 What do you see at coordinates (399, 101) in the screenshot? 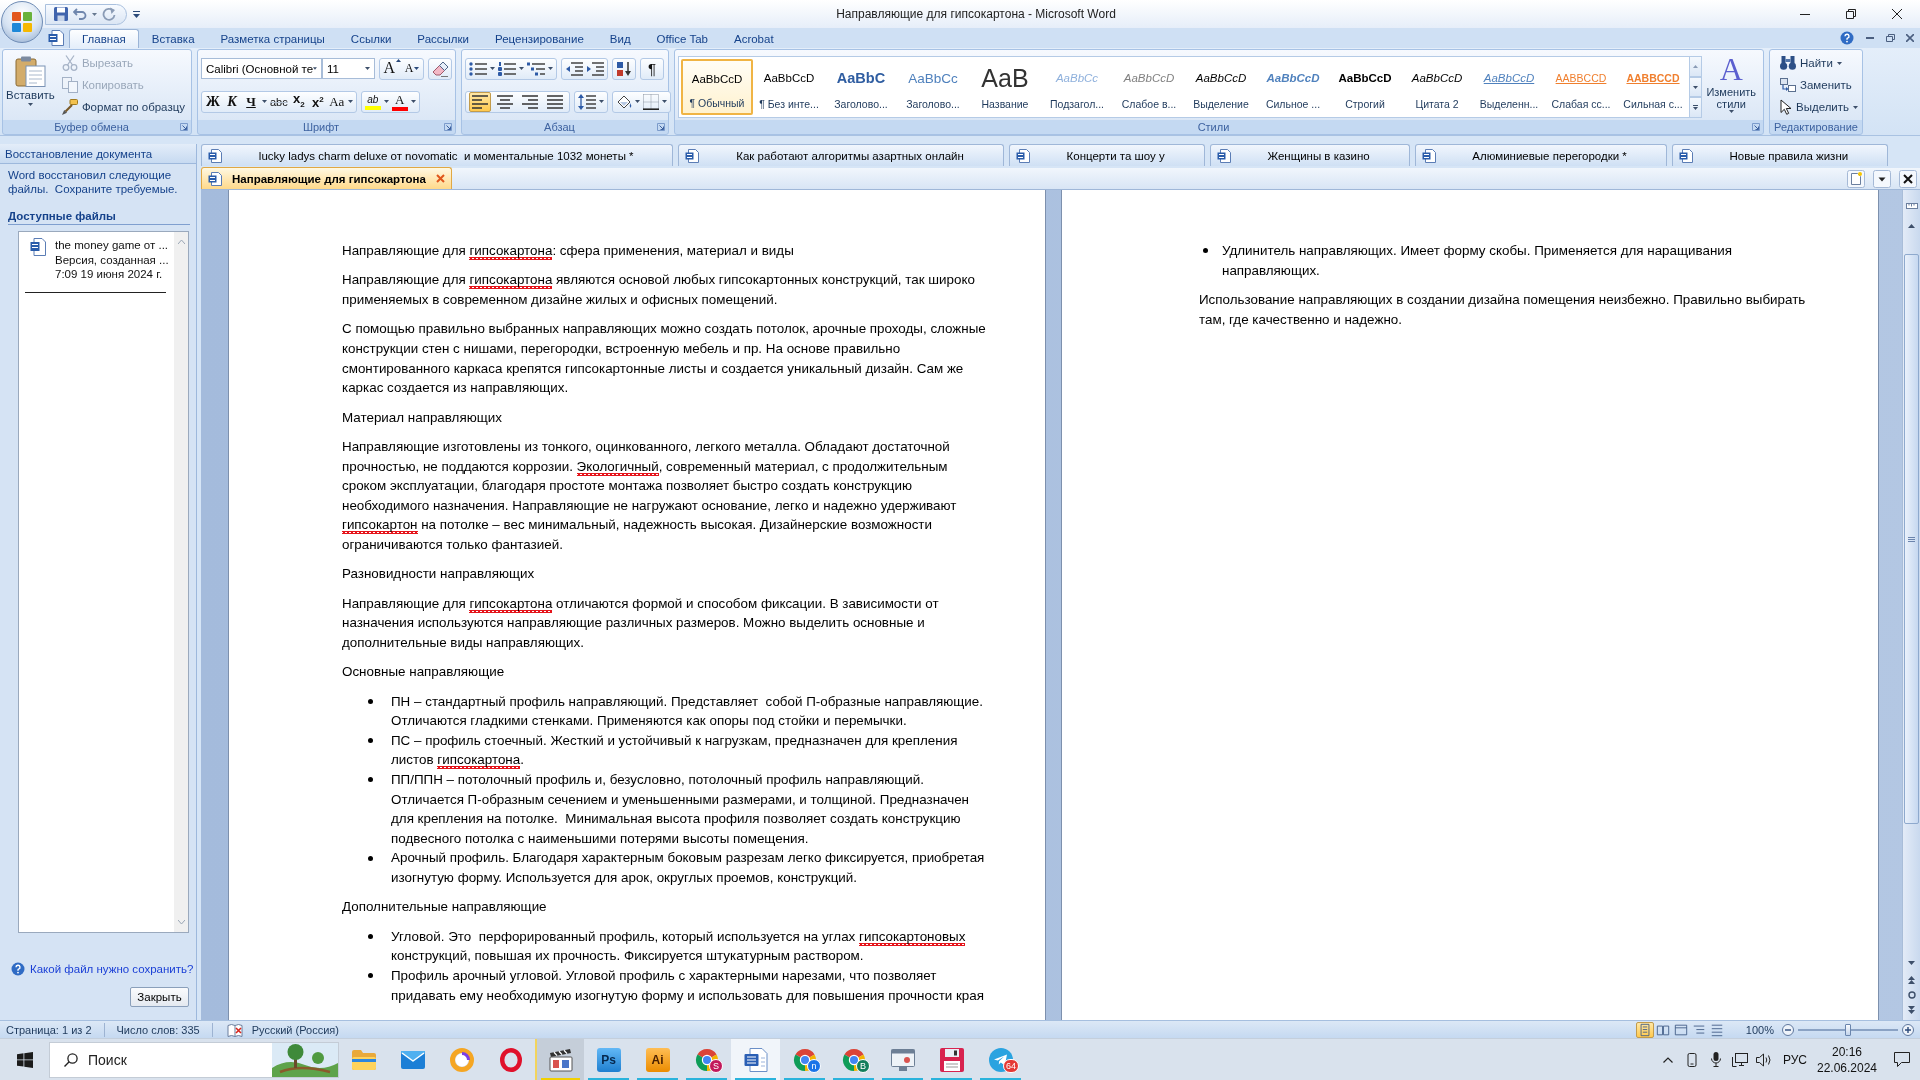
I see `font-color-button: A` at bounding box center [399, 101].